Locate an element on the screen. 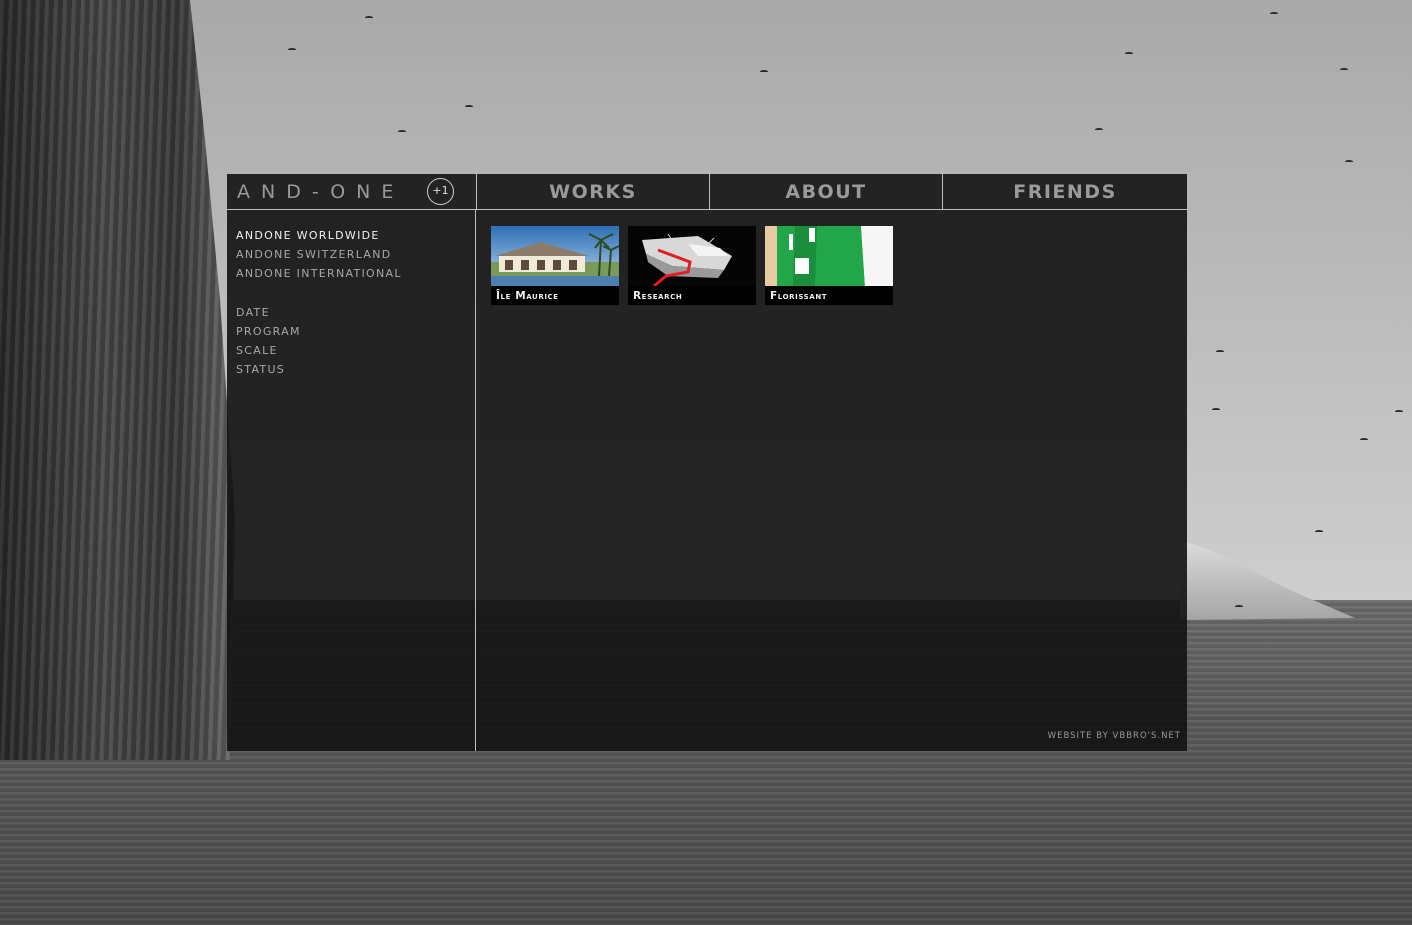 The image size is (1412, 925). work-image-model is located at coordinates (692, 256).